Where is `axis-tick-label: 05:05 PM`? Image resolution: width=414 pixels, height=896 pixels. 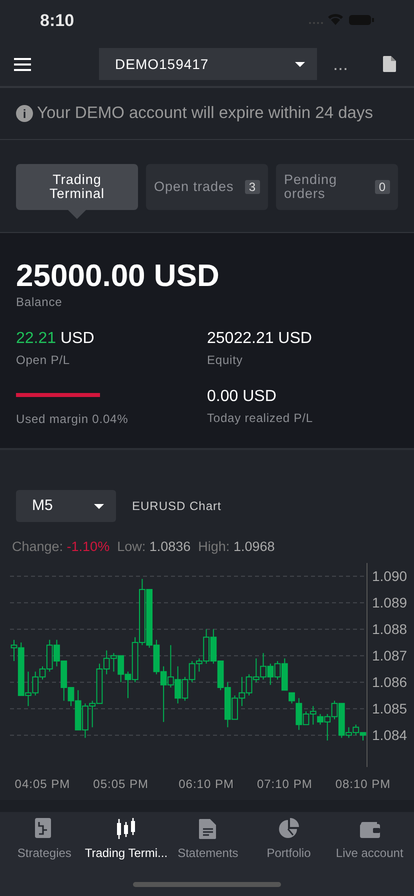 axis-tick-label: 05:05 PM is located at coordinates (121, 784).